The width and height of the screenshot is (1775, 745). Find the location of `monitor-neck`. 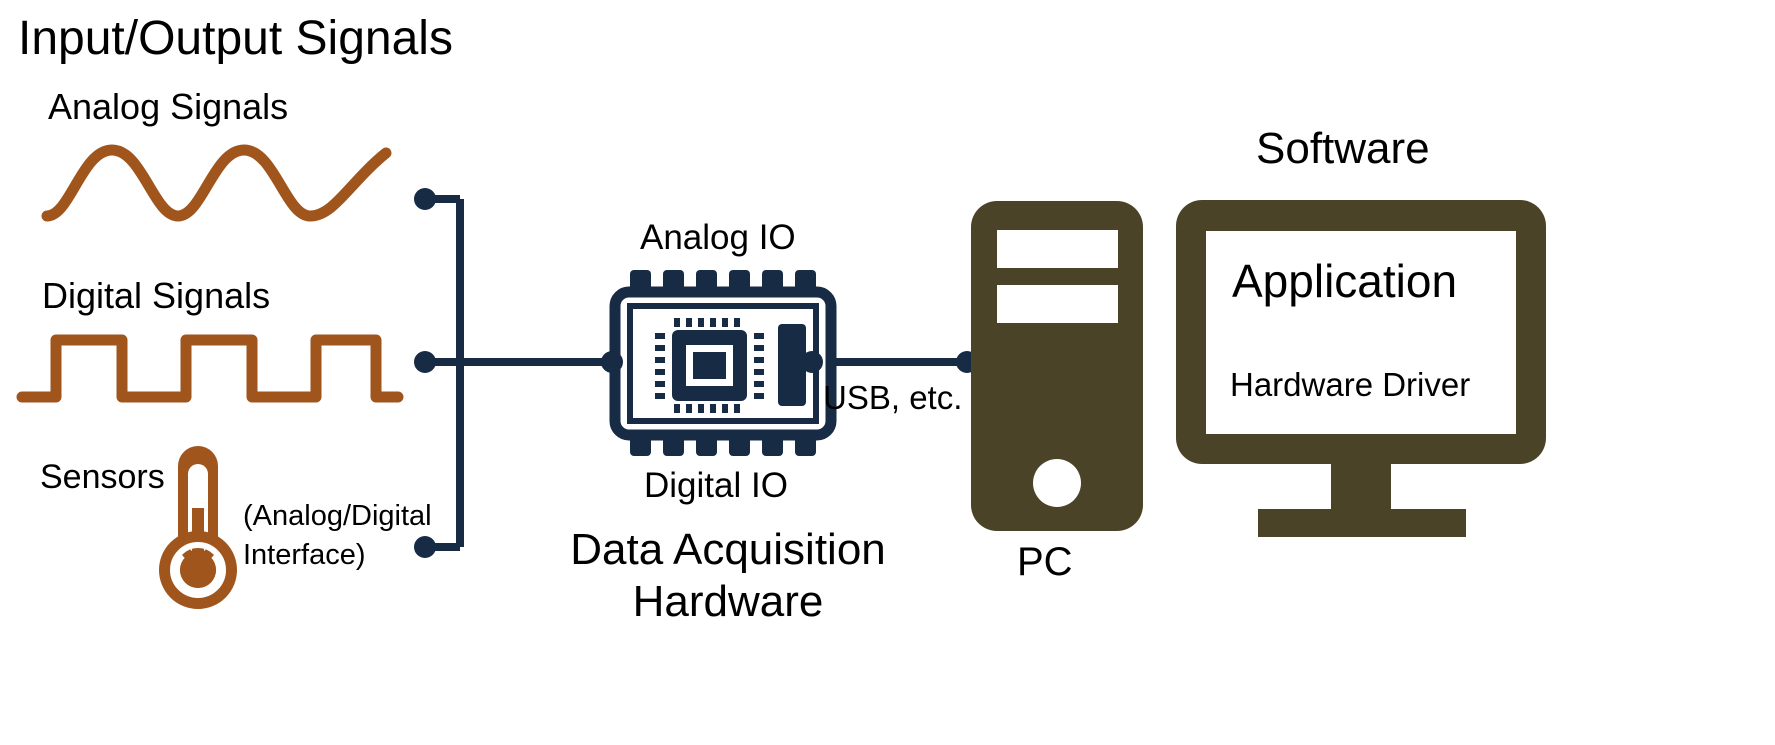

monitor-neck is located at coordinates (1361, 488).